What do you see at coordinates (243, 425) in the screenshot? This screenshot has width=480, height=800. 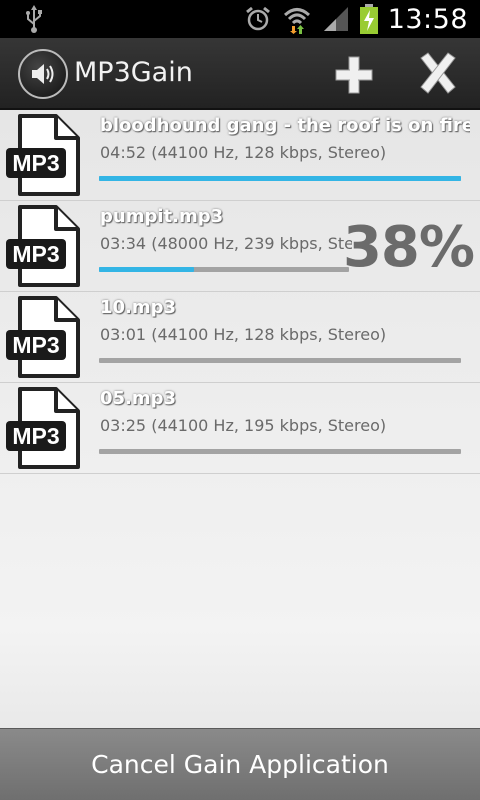 I see `file-info: 03:25 (44100 Hz, 195 kbps, Stereo)` at bounding box center [243, 425].